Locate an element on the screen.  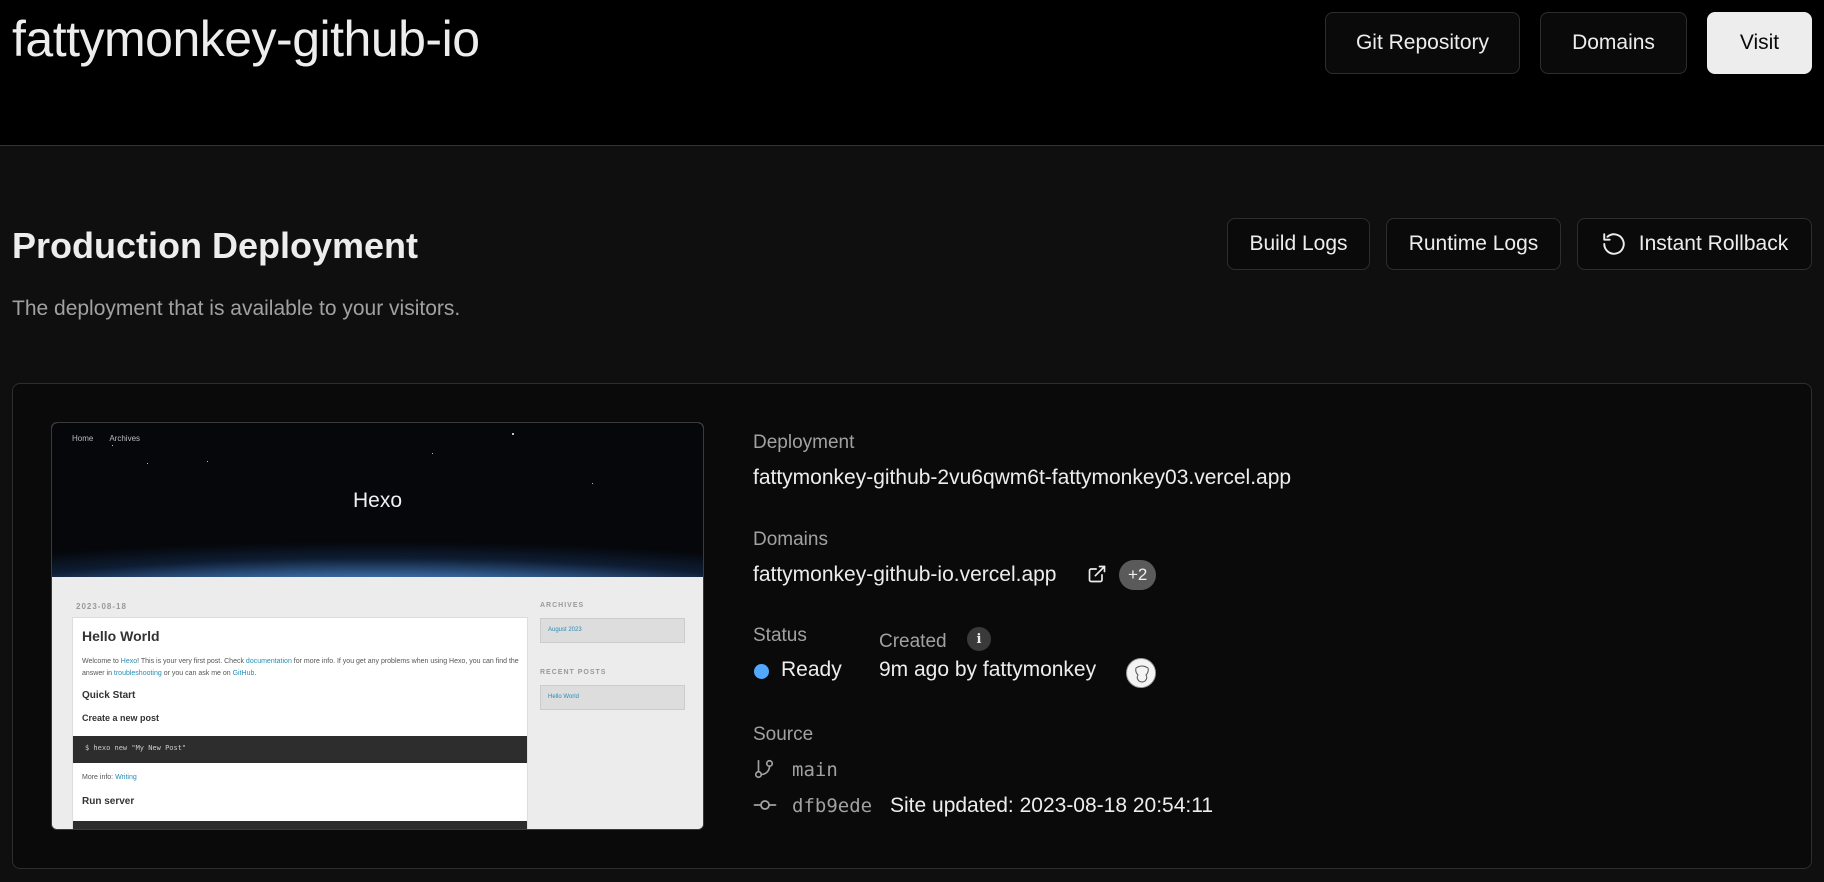
preview-nav-archives: Archives is located at coordinates (125, 438).